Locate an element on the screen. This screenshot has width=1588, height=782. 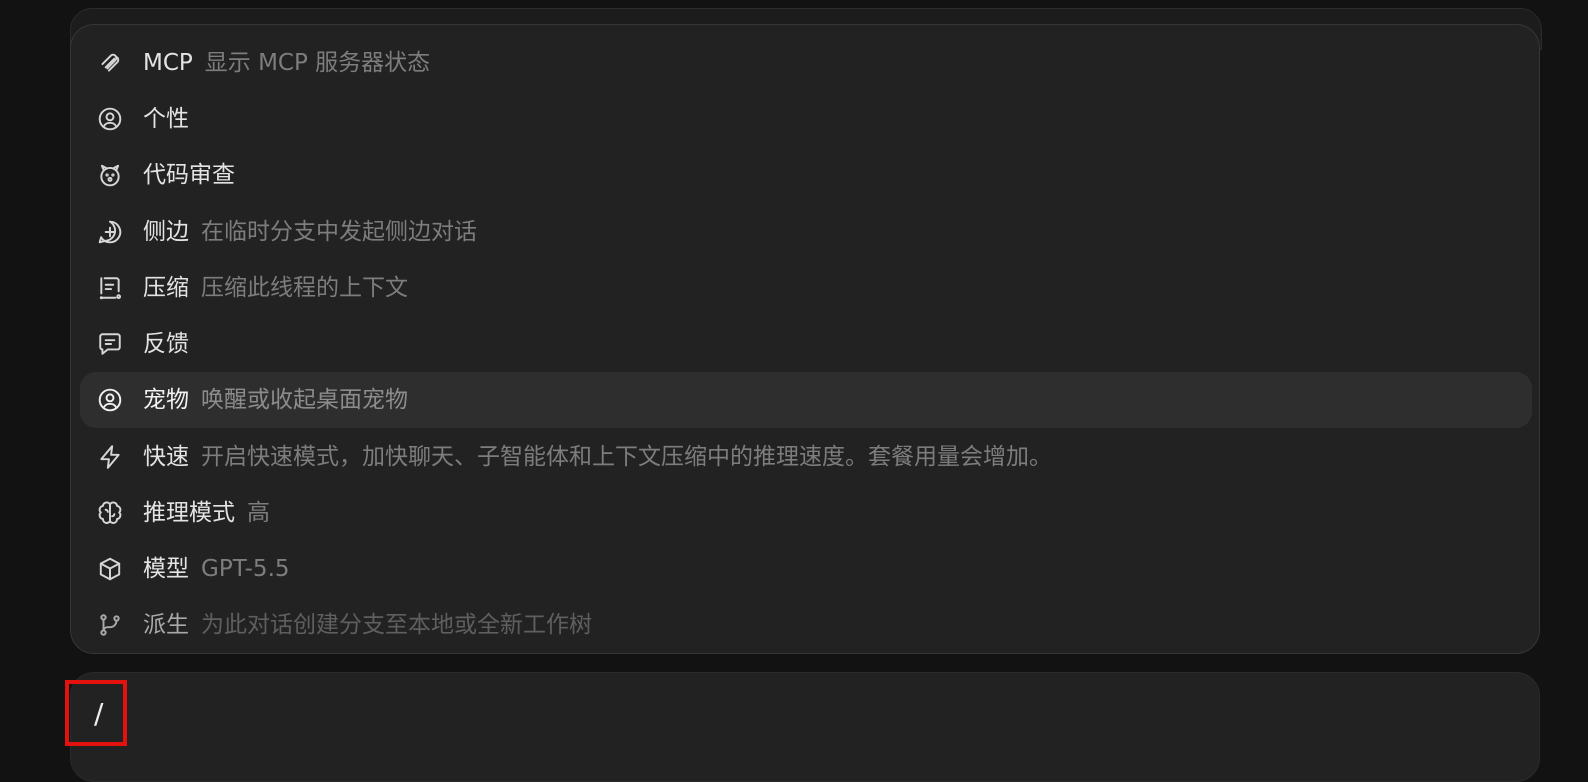
compress-doc-icon is located at coordinates (110, 288).